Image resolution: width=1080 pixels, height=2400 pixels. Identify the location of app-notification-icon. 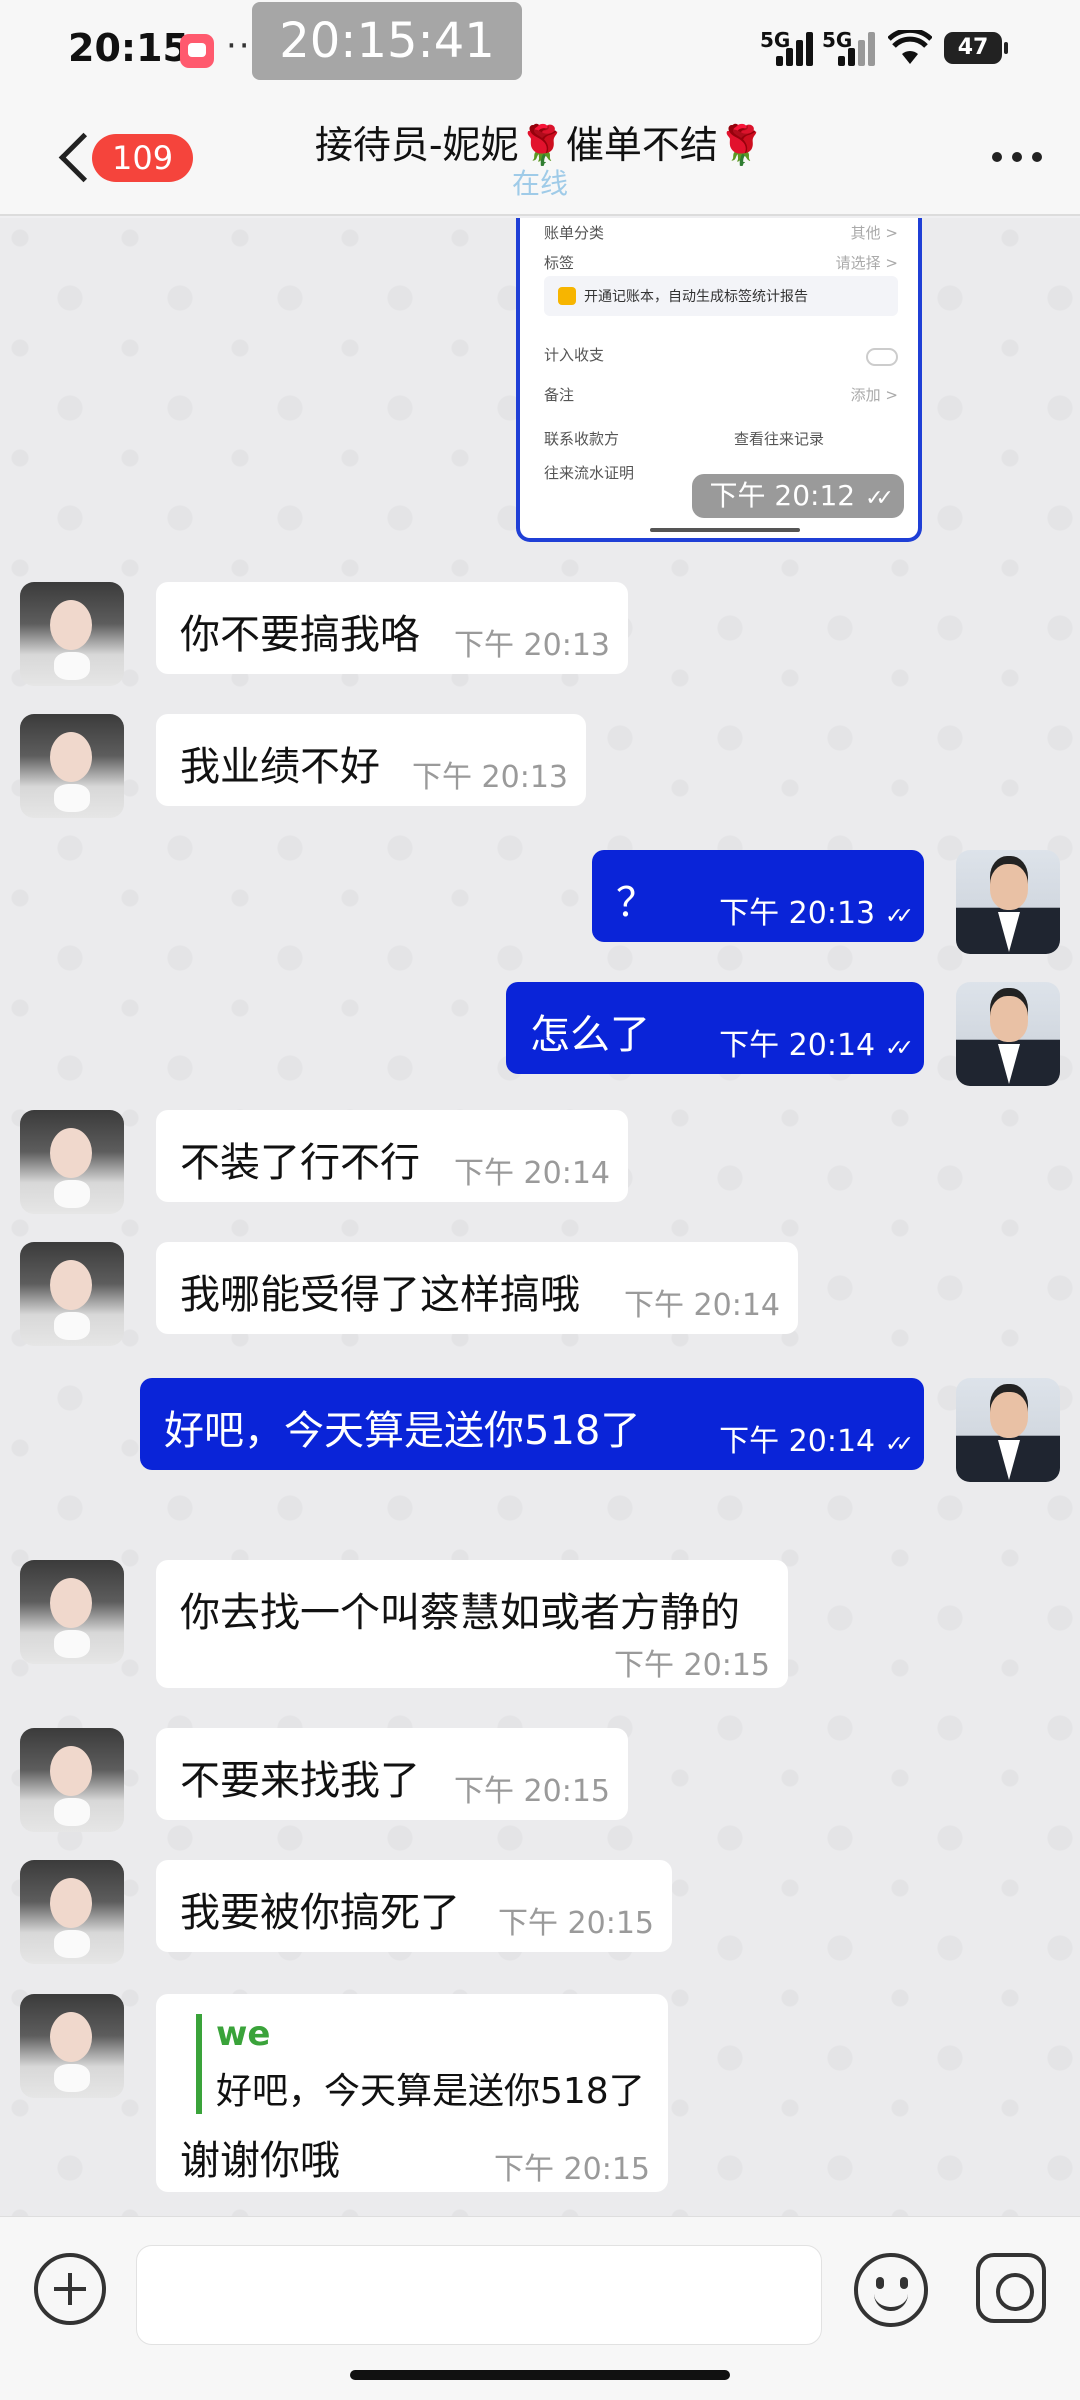
(197, 51).